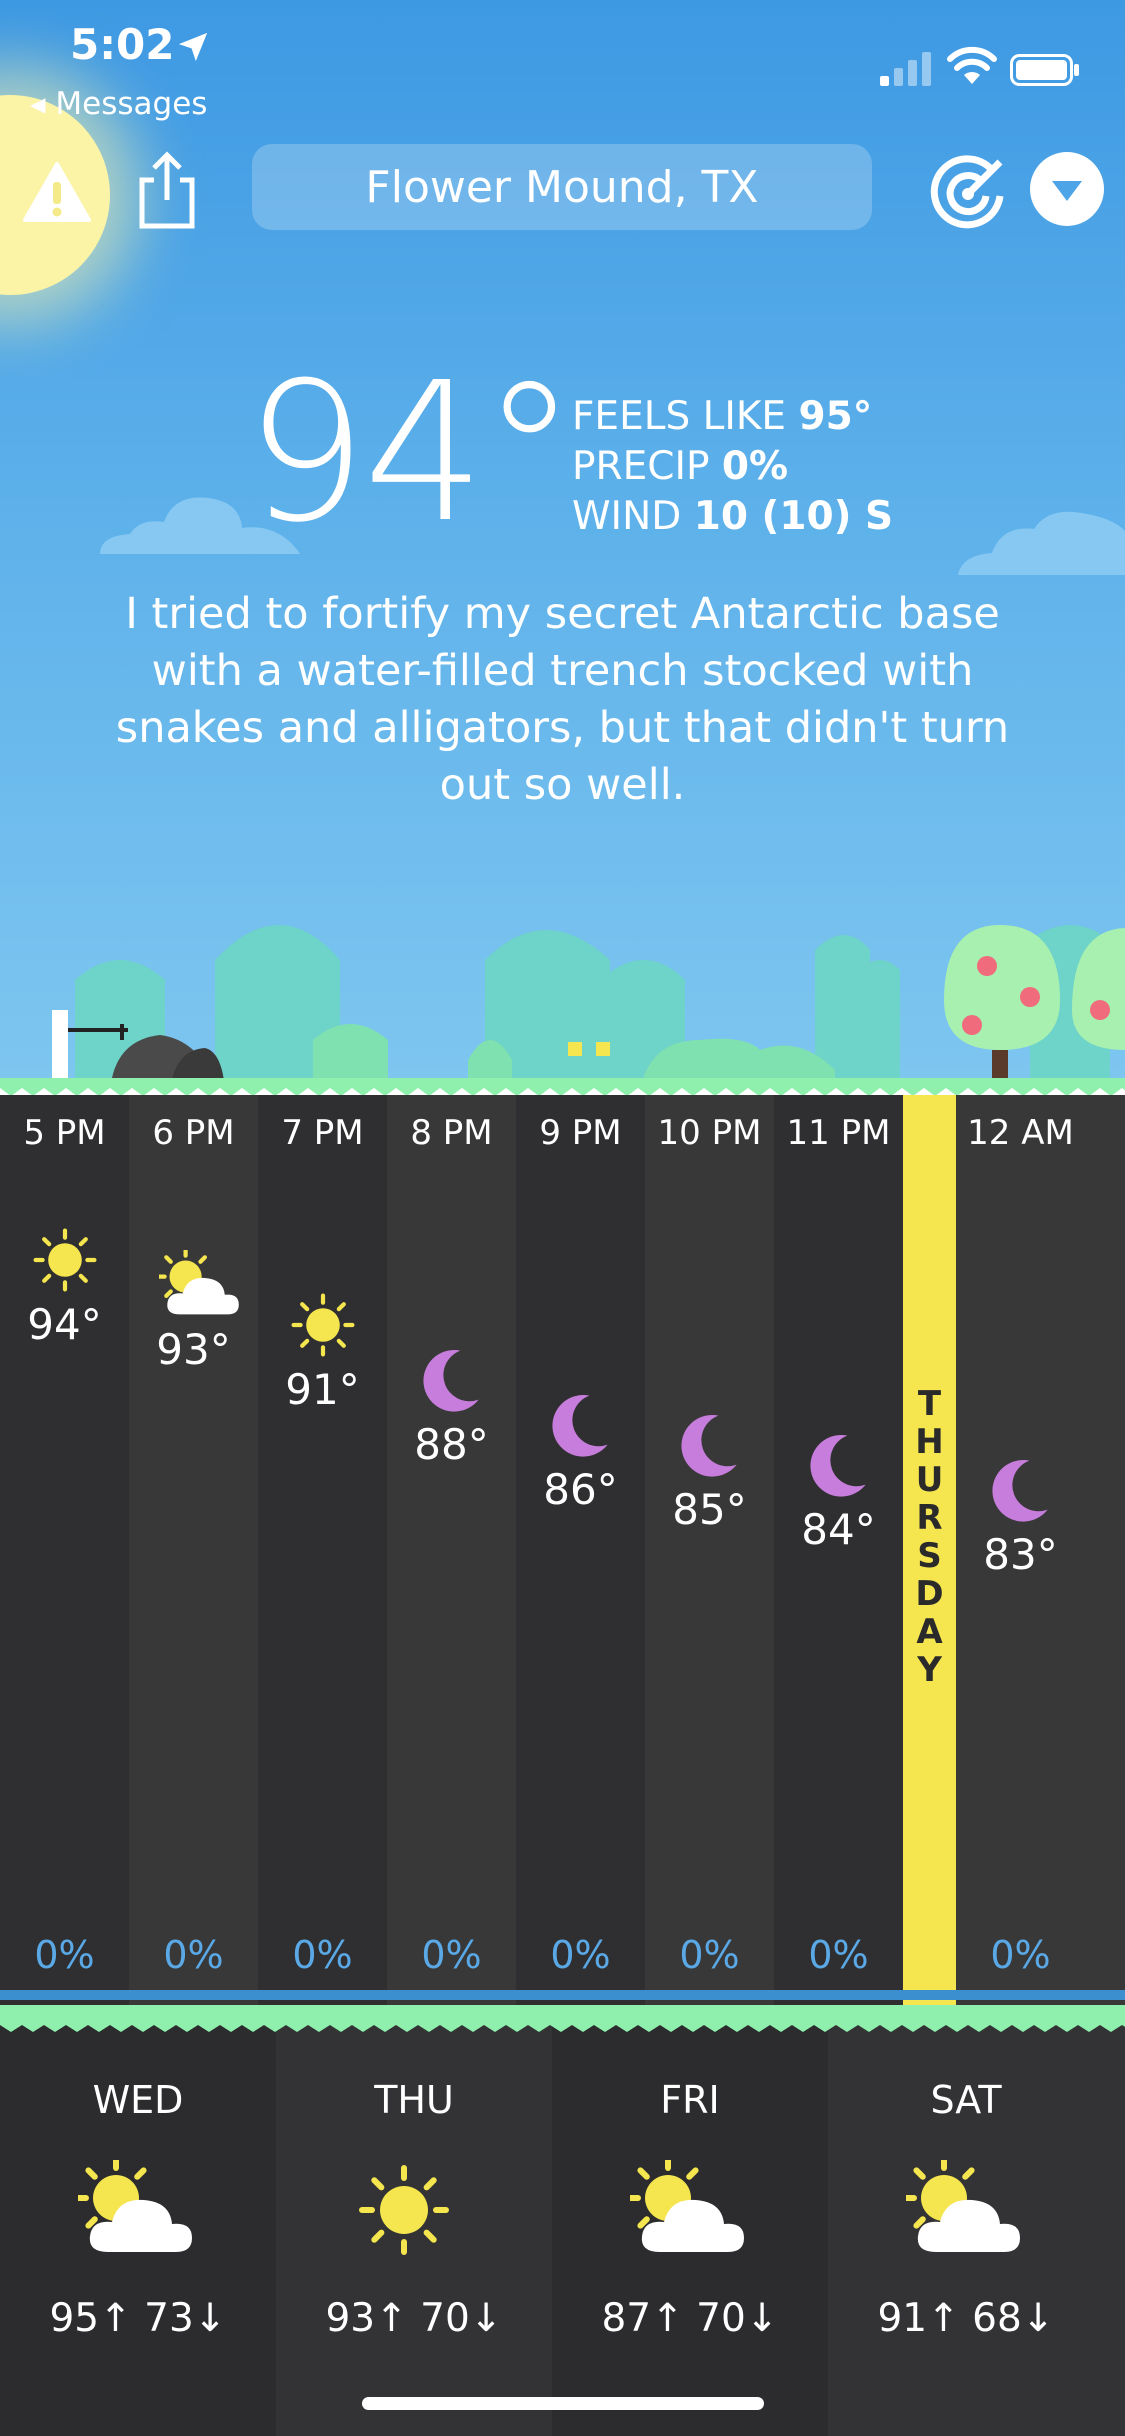  What do you see at coordinates (411, 453) in the screenshot?
I see `current-temperature: 94°` at bounding box center [411, 453].